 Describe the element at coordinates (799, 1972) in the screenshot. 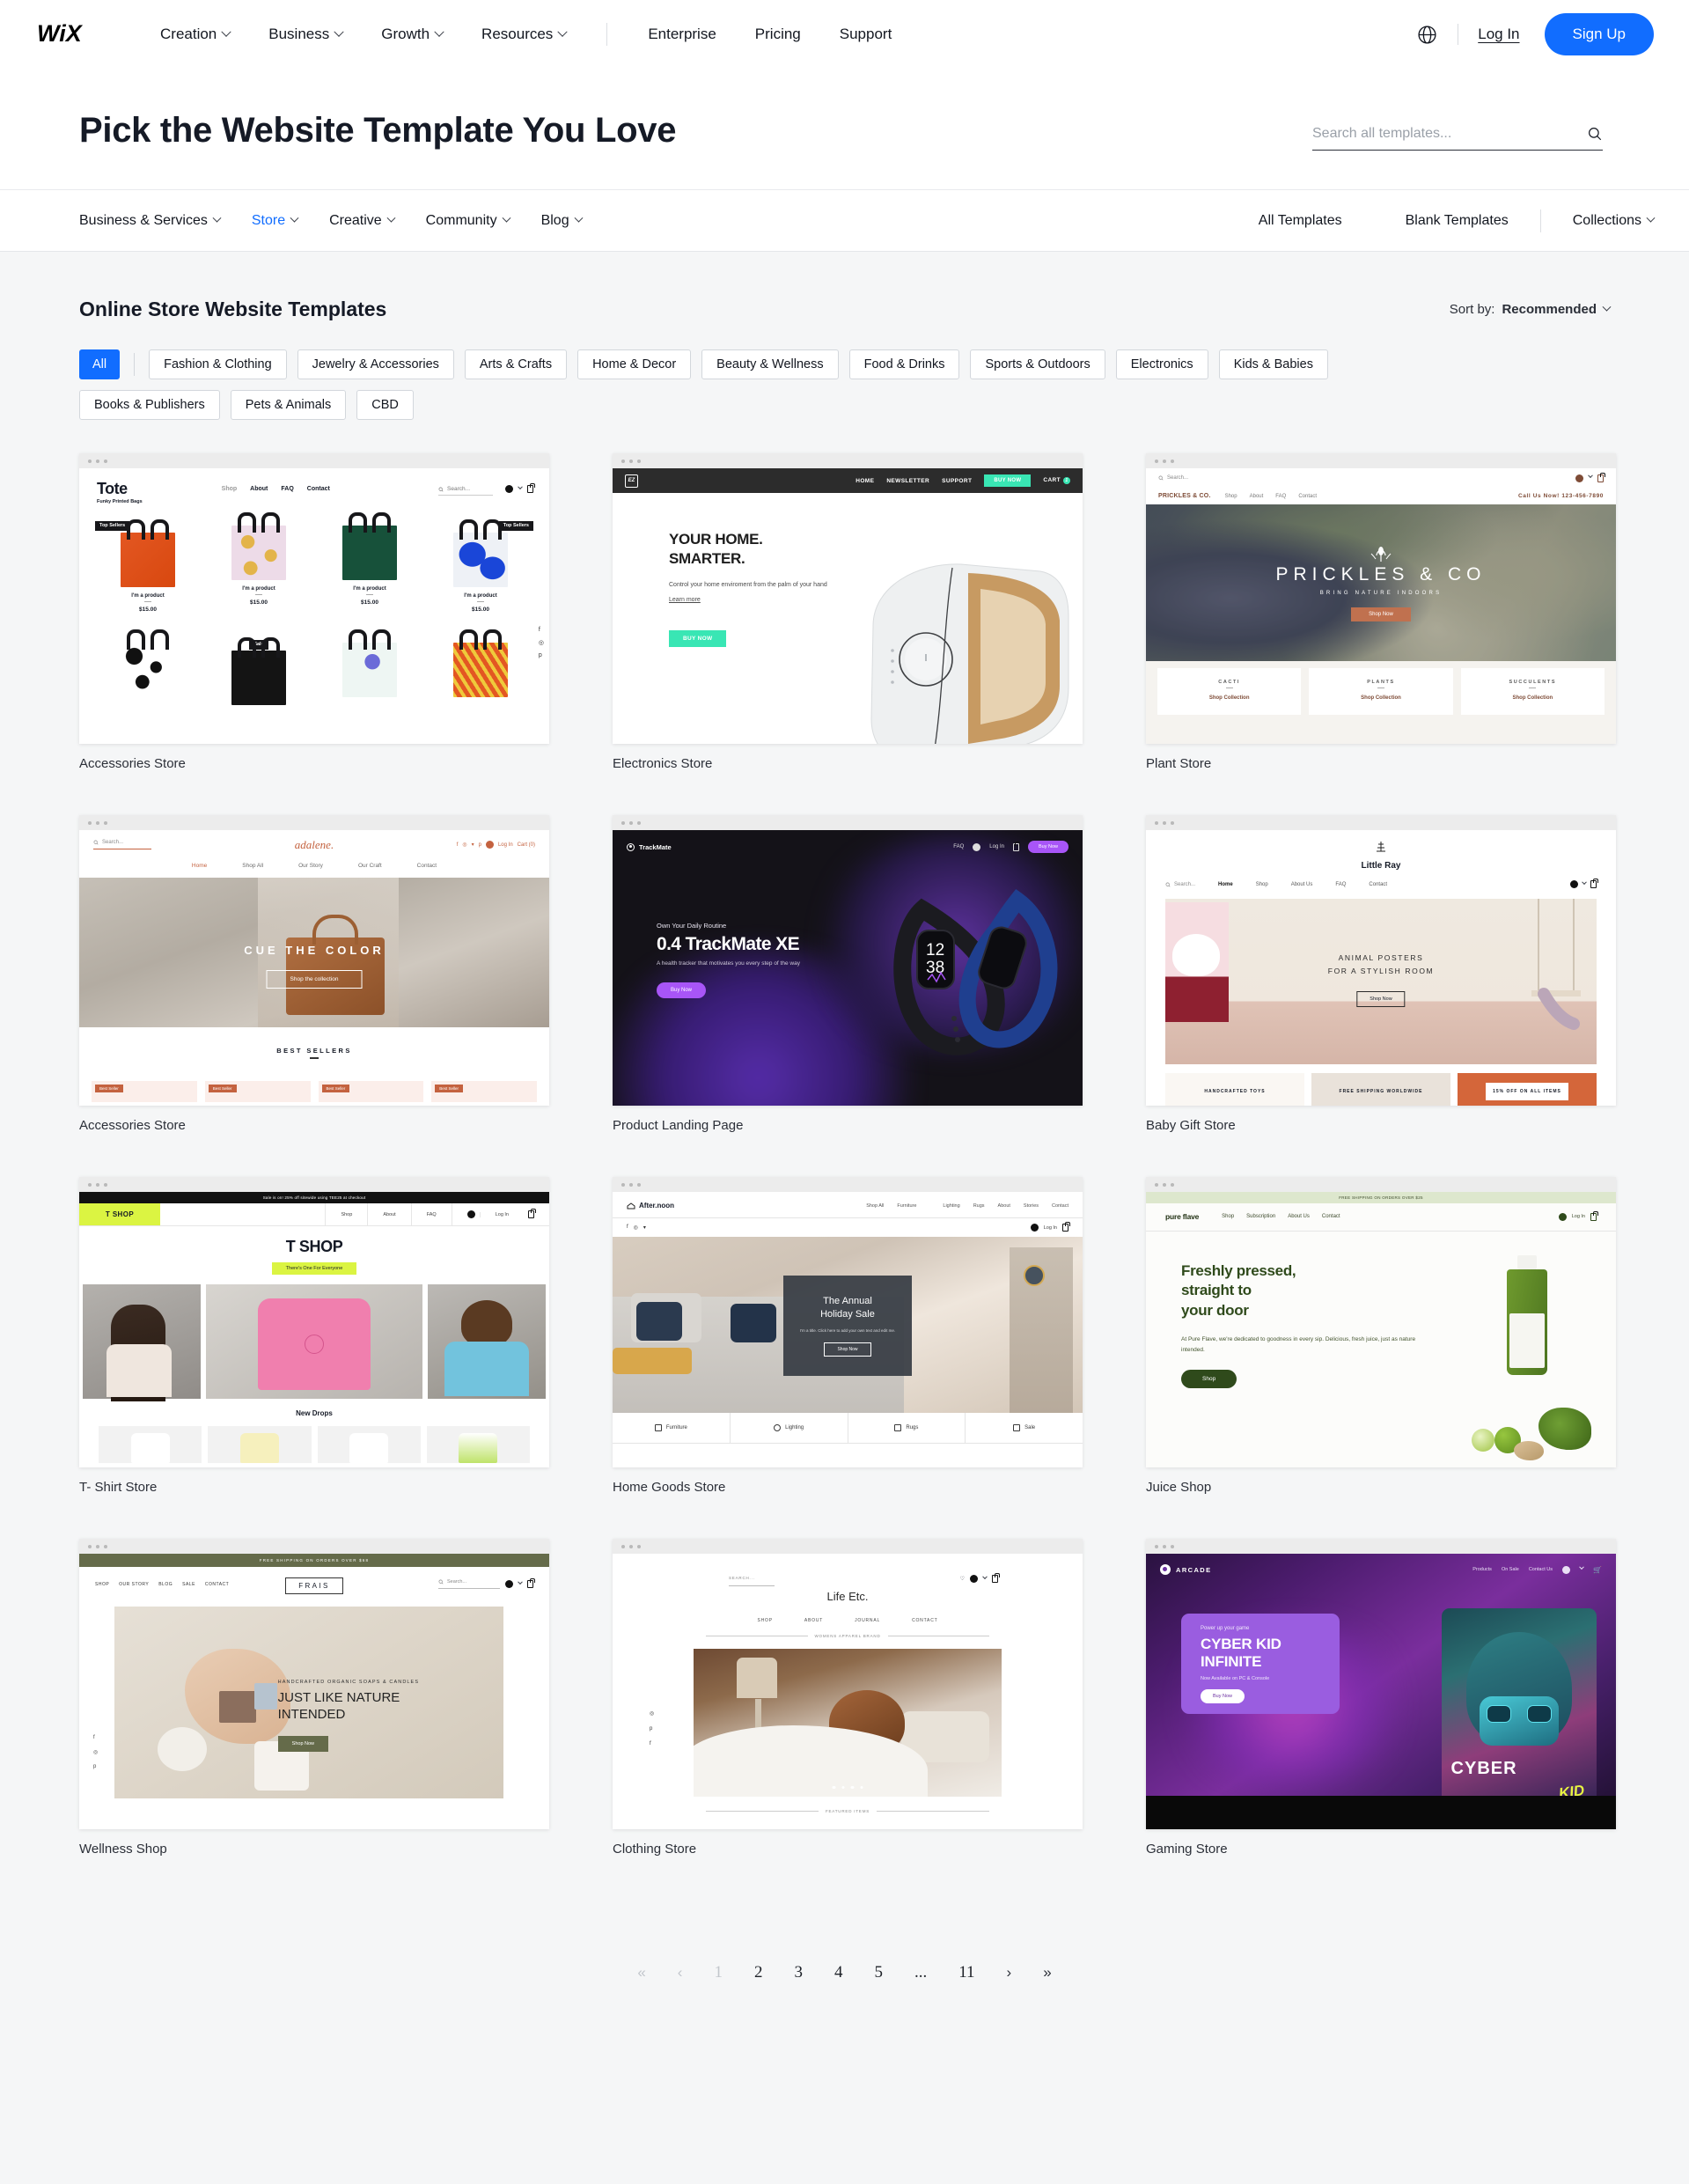

I see `pagination-page-3: 3` at that location.